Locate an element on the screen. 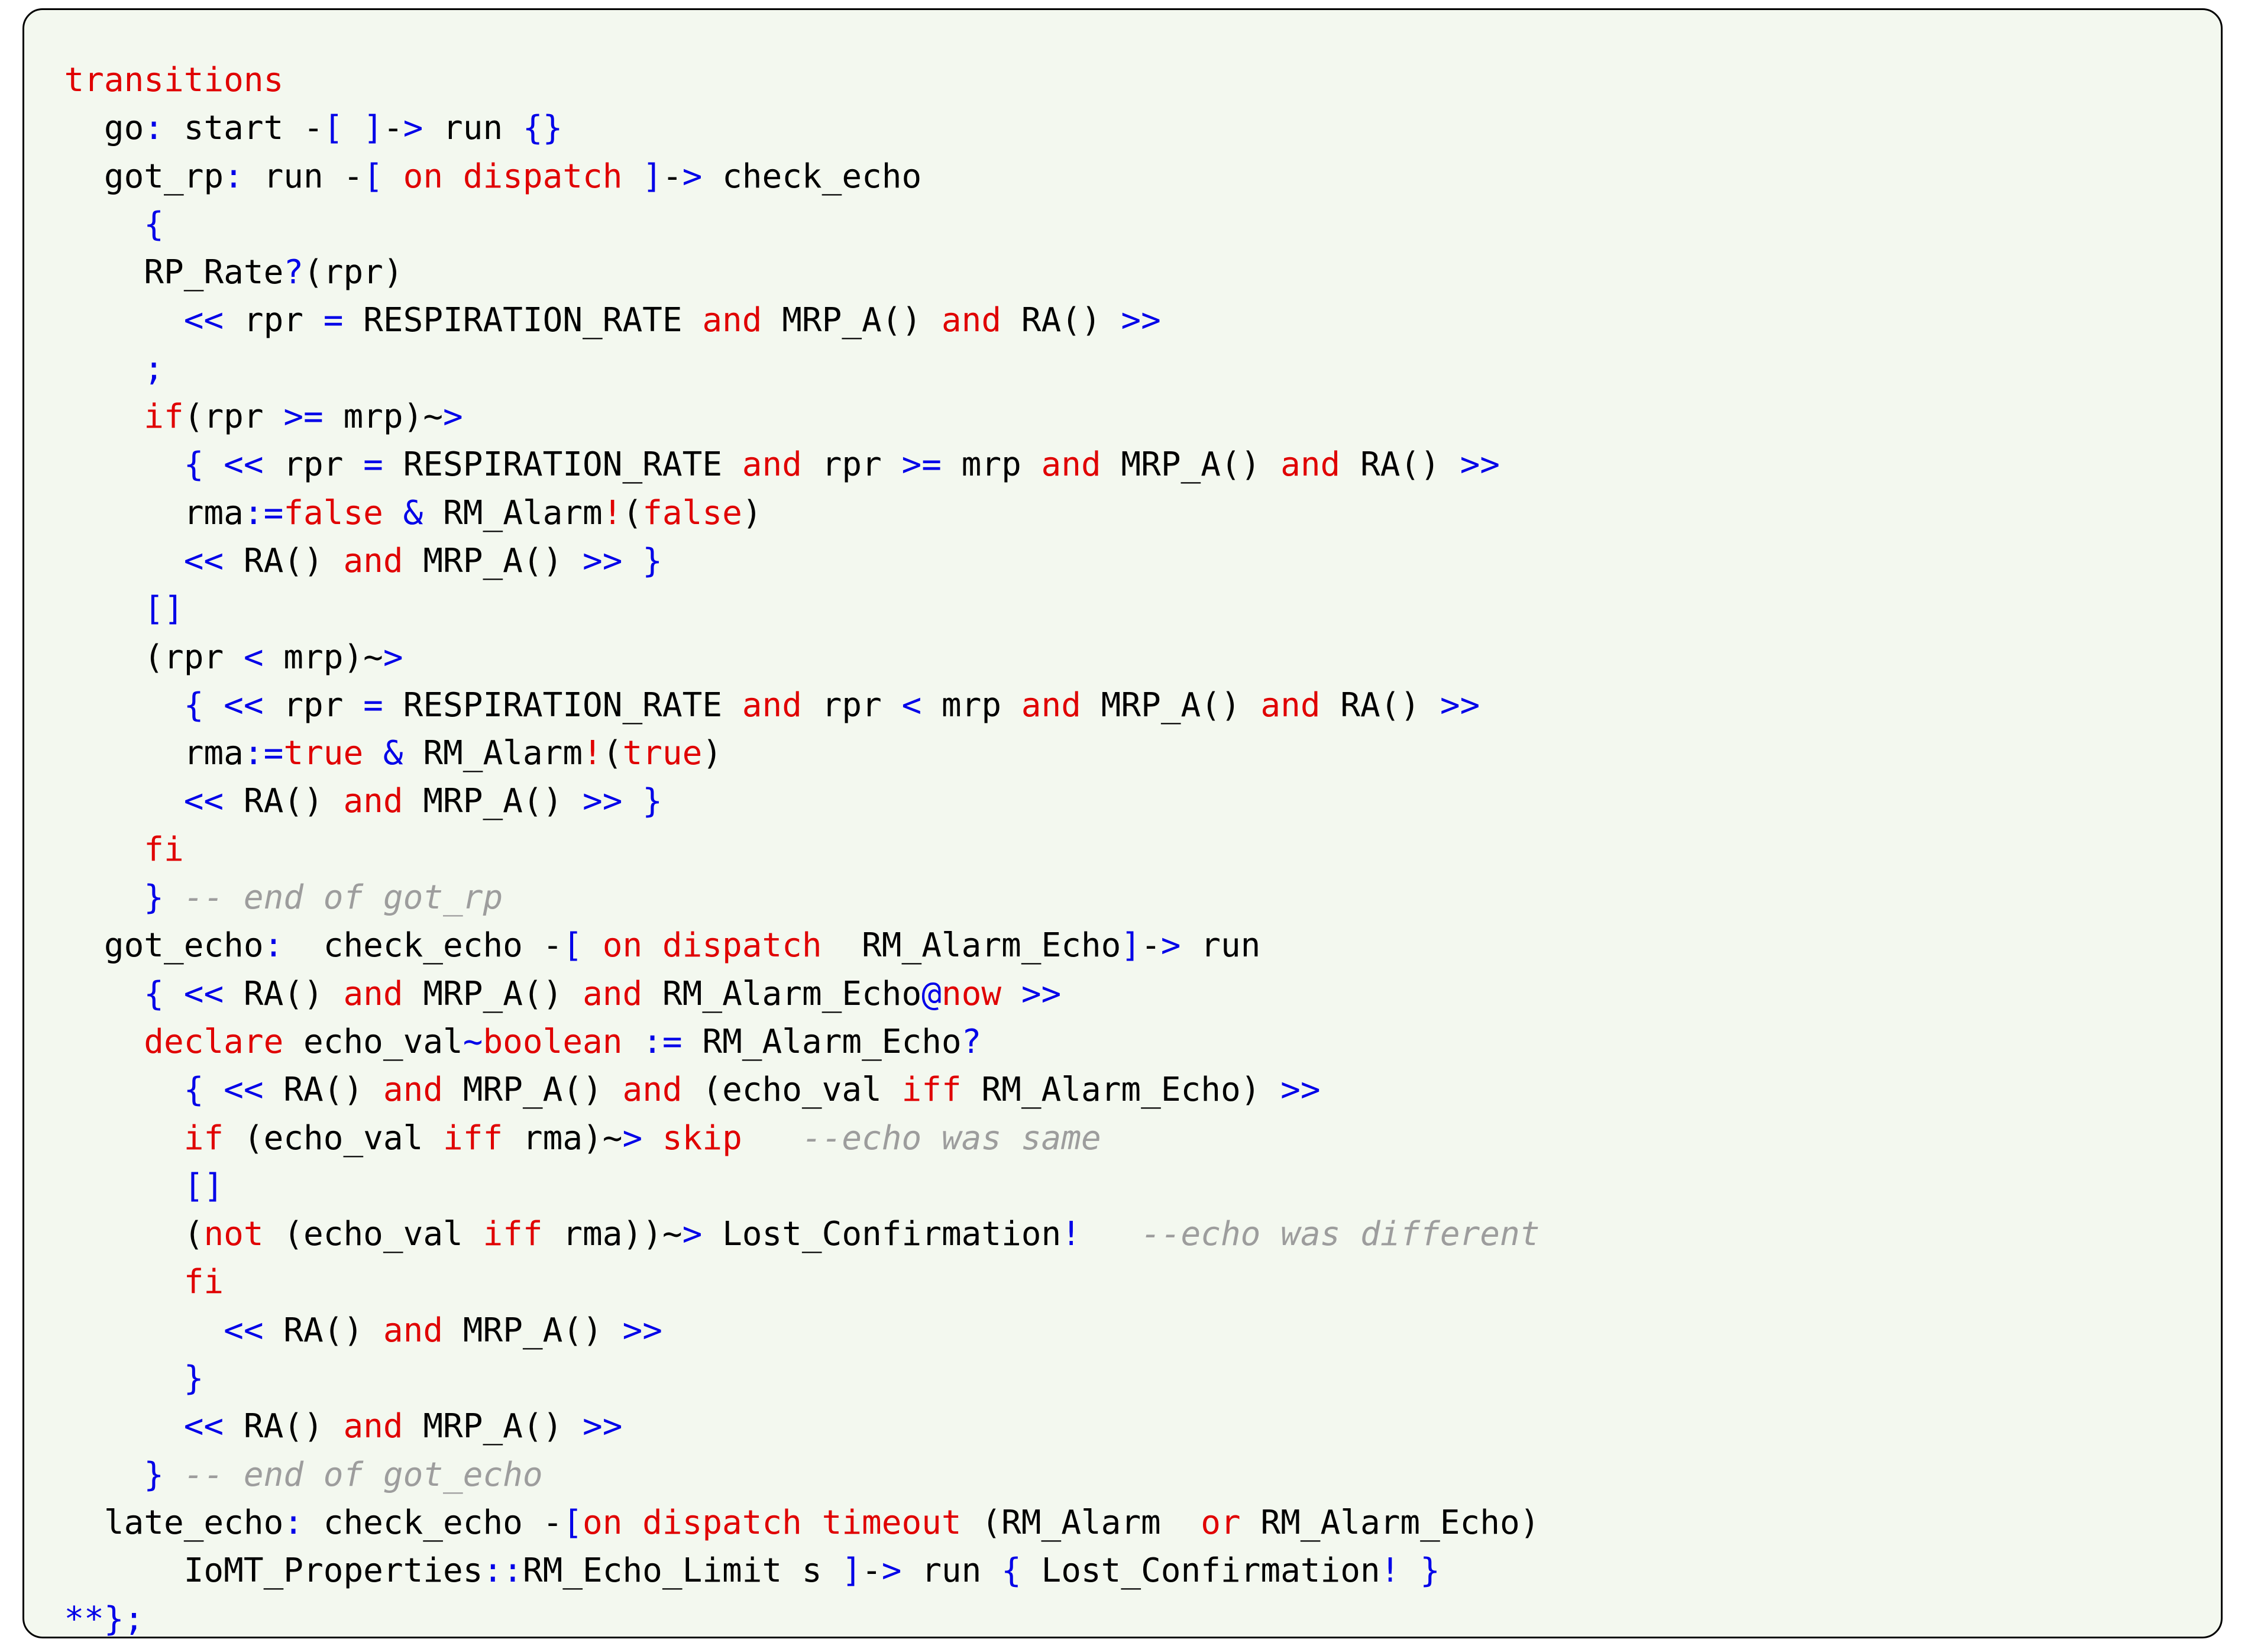 The width and height of the screenshot is (2251, 1652). code-token-op: = is located at coordinates (373, 705).